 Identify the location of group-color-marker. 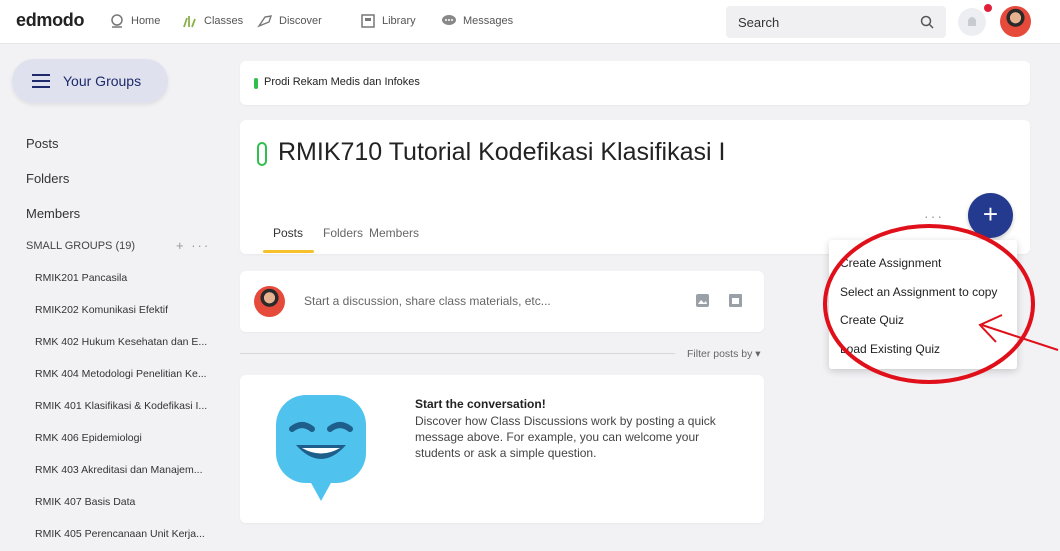
(256, 83).